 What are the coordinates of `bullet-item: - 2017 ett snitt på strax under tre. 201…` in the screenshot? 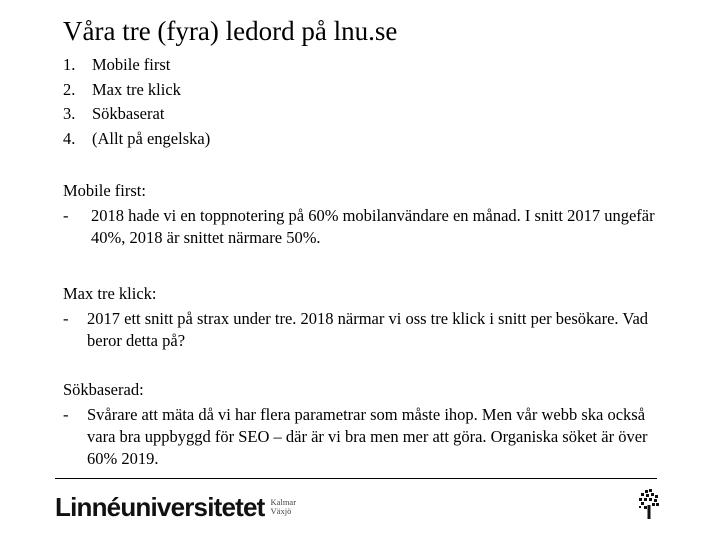 It's located at (363, 330).